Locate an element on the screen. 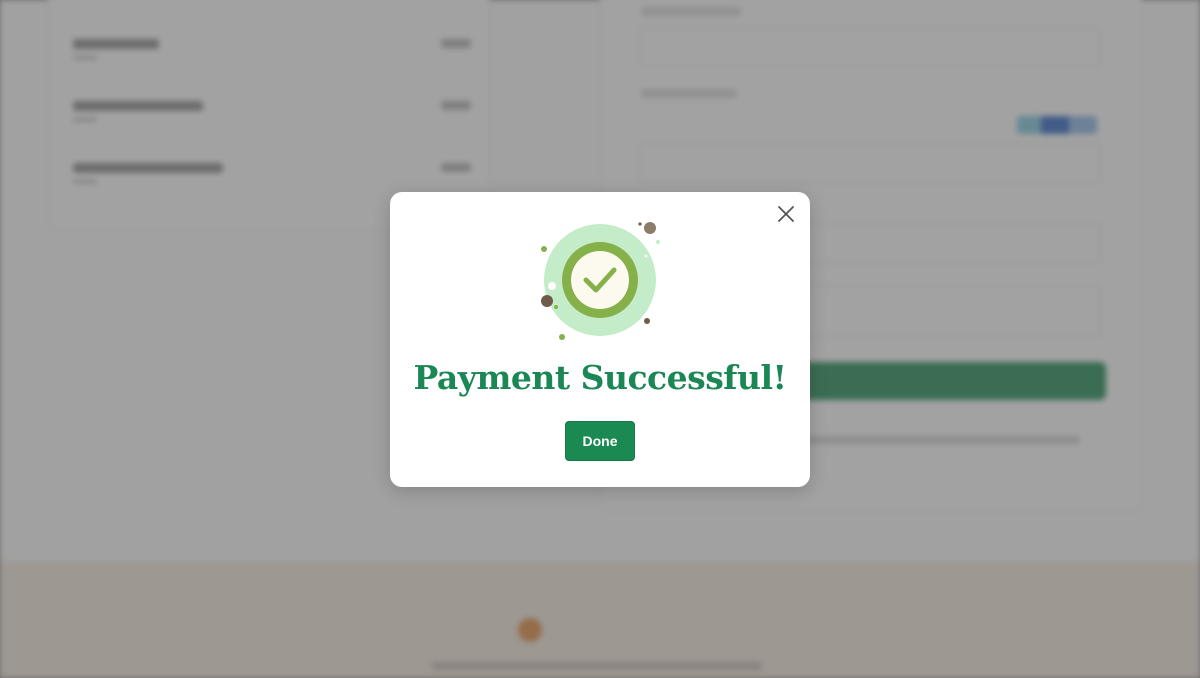 The height and width of the screenshot is (678, 1200). close-icon is located at coordinates (786, 214).